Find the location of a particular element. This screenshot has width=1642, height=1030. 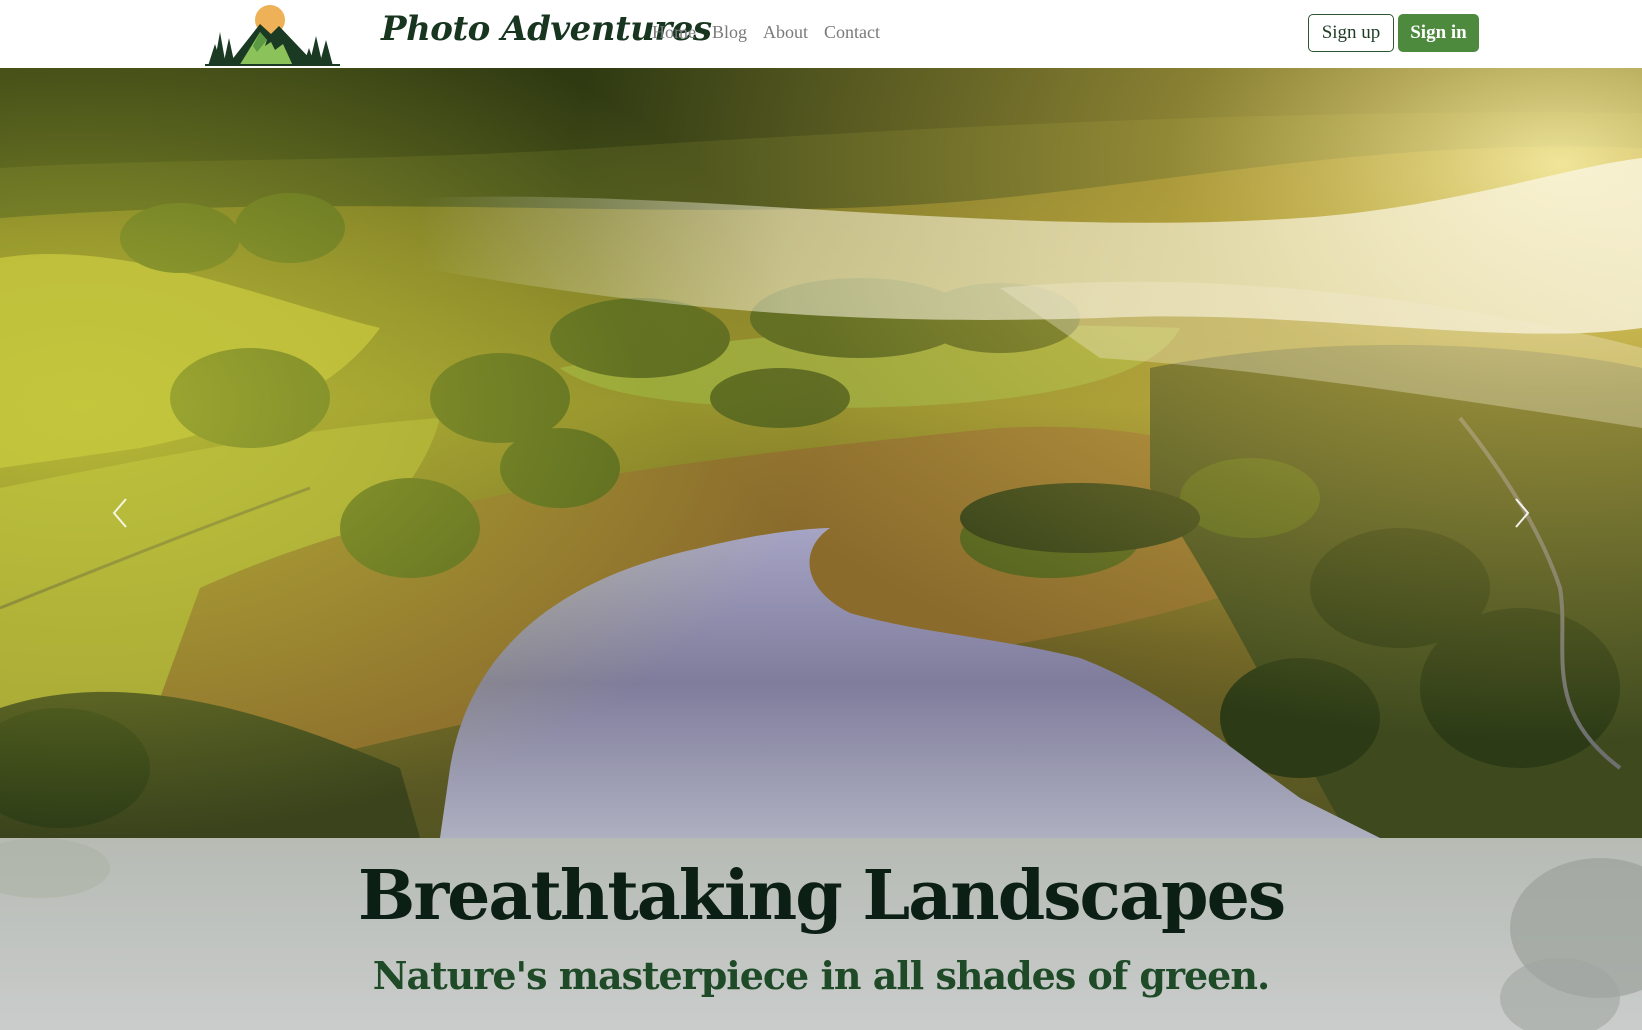

carousel-prev-button is located at coordinates (120, 513).